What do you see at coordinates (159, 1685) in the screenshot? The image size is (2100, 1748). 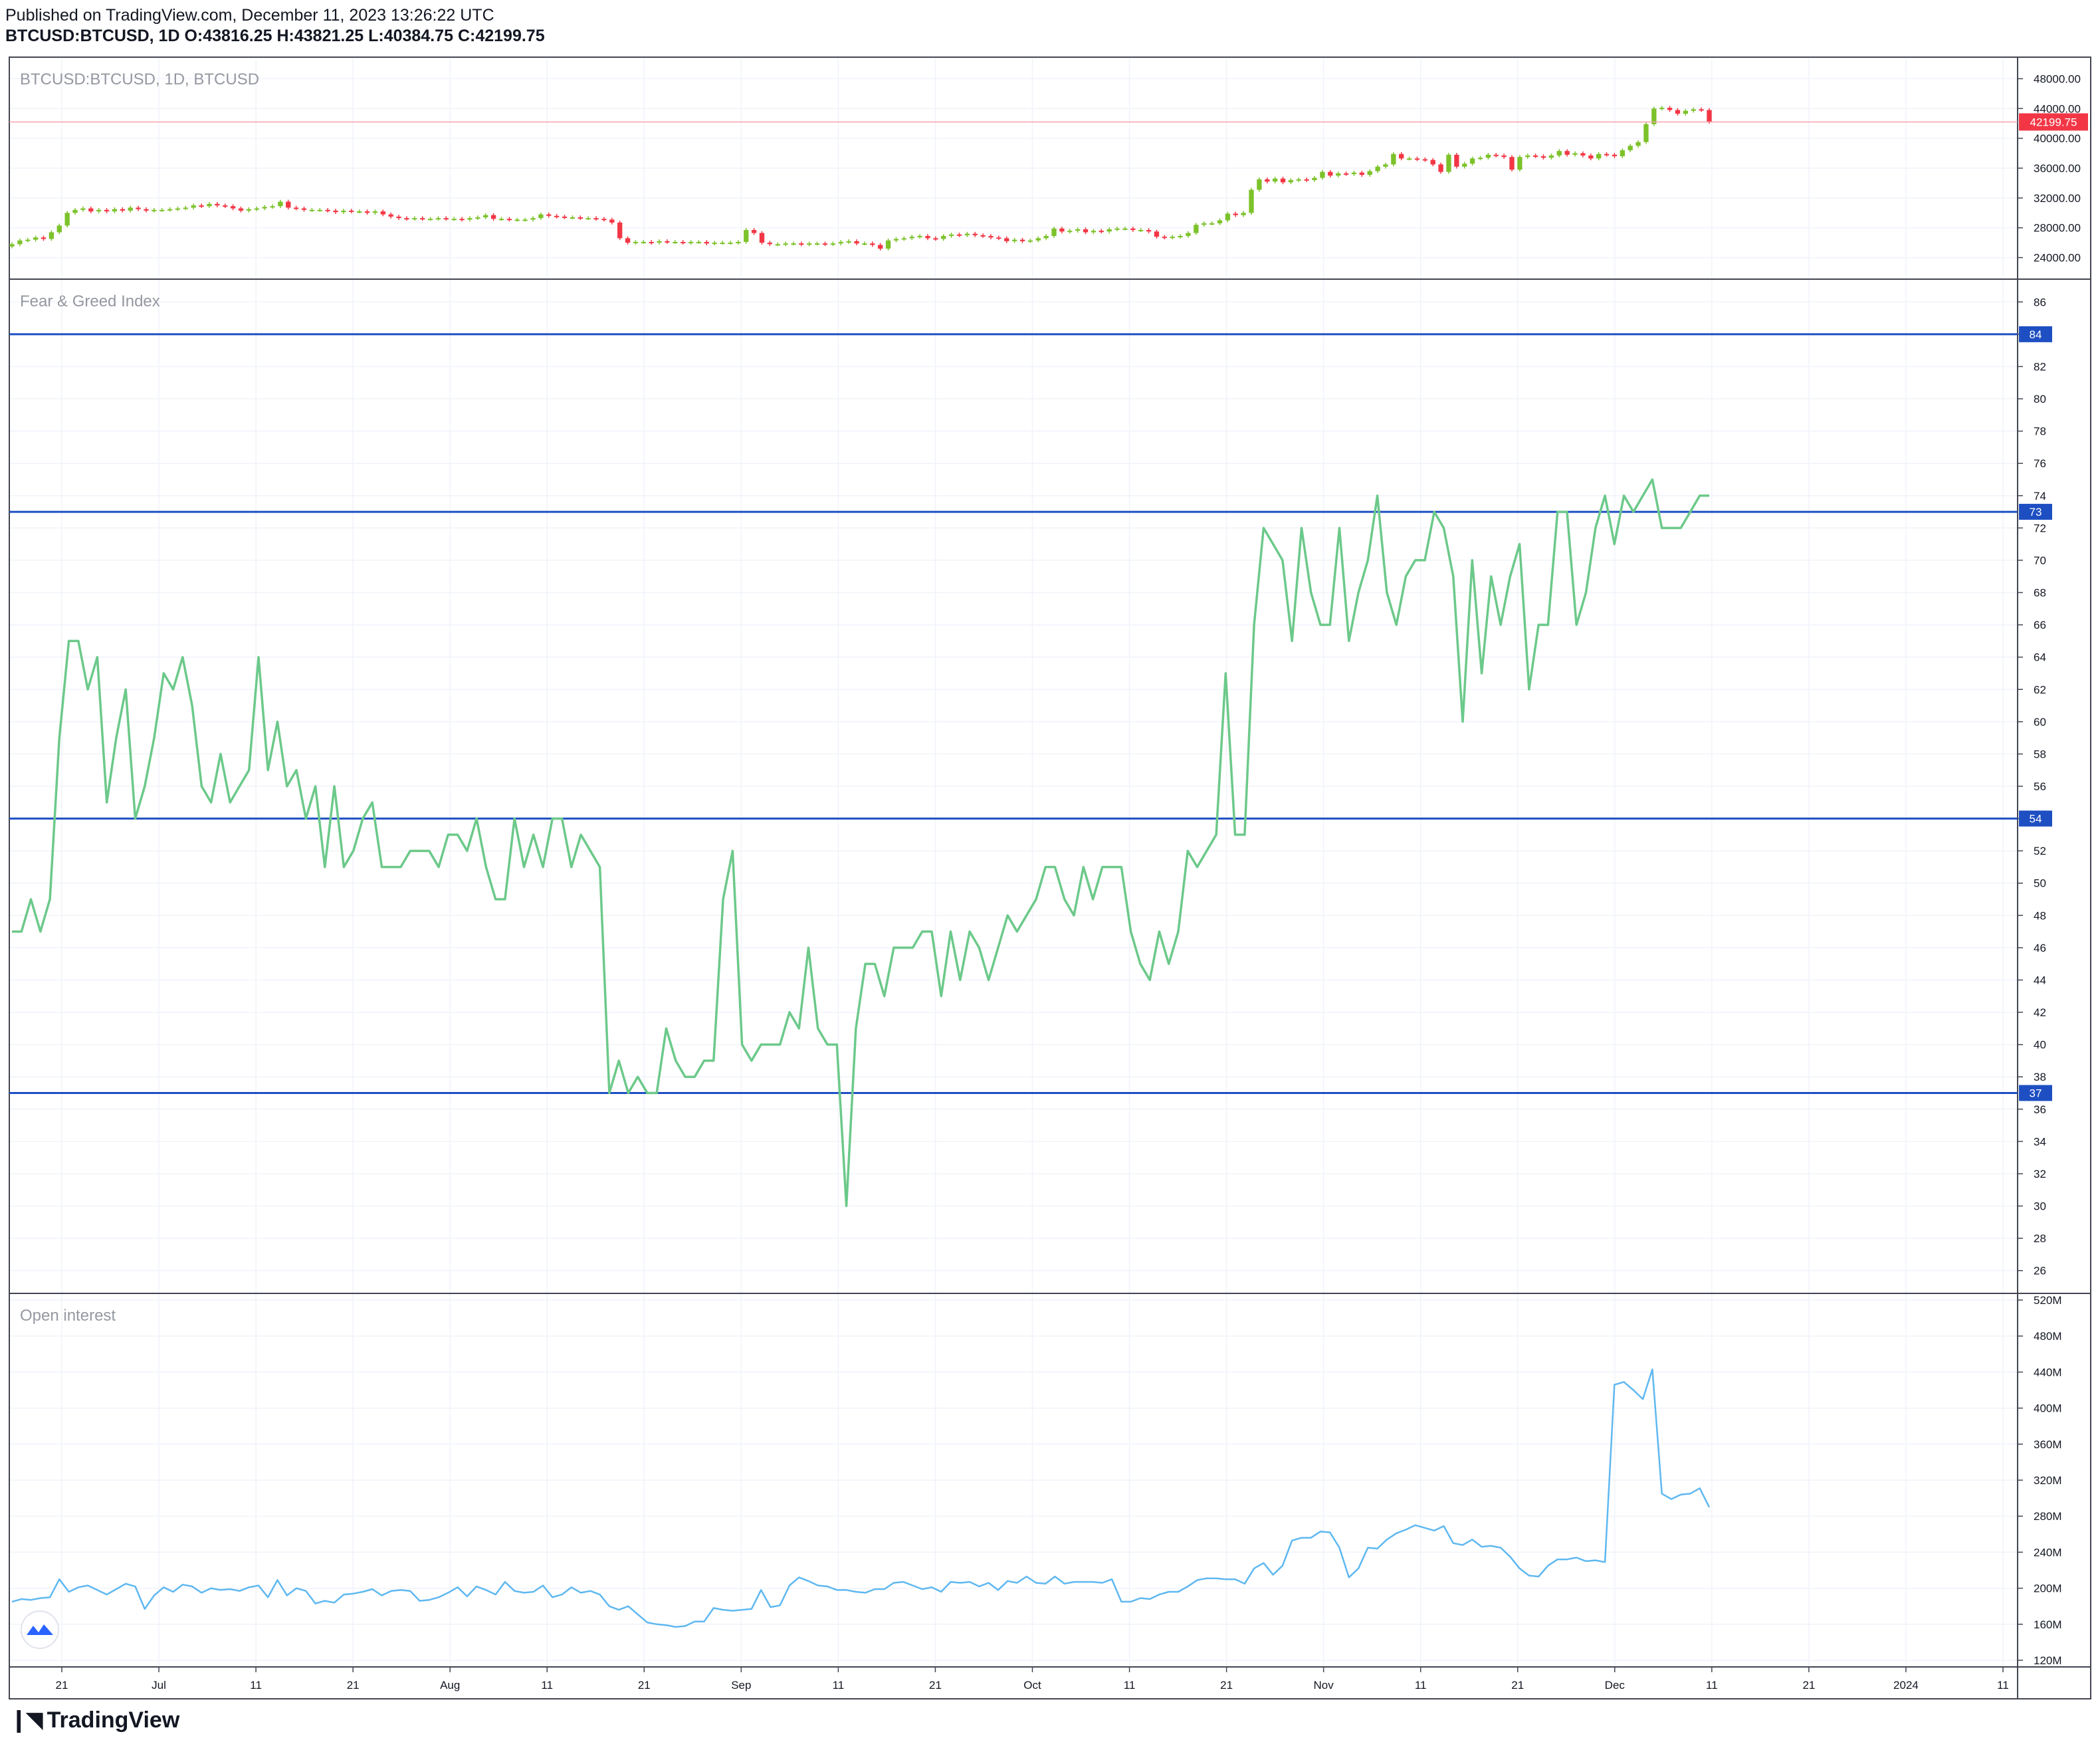 I see `time-axis-label: Jul` at bounding box center [159, 1685].